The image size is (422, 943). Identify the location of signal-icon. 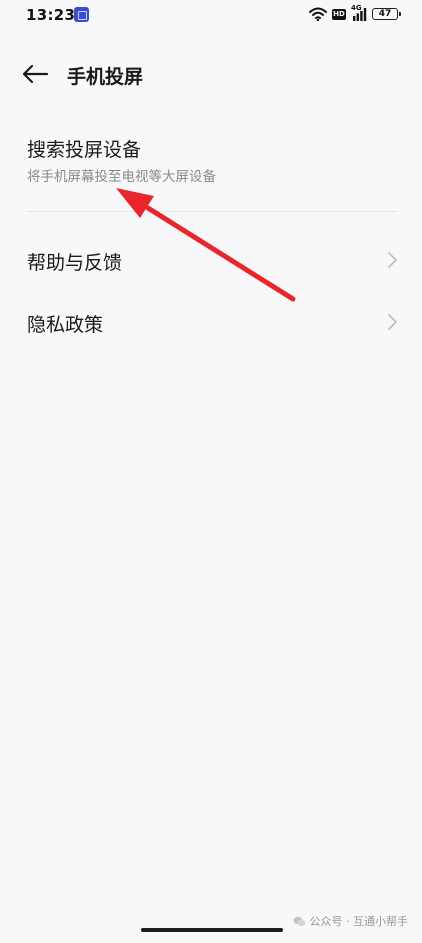
(360, 14).